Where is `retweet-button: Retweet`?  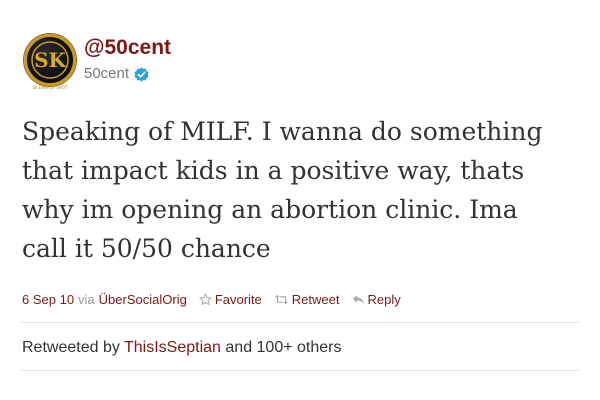 retweet-button: Retweet is located at coordinates (307, 299).